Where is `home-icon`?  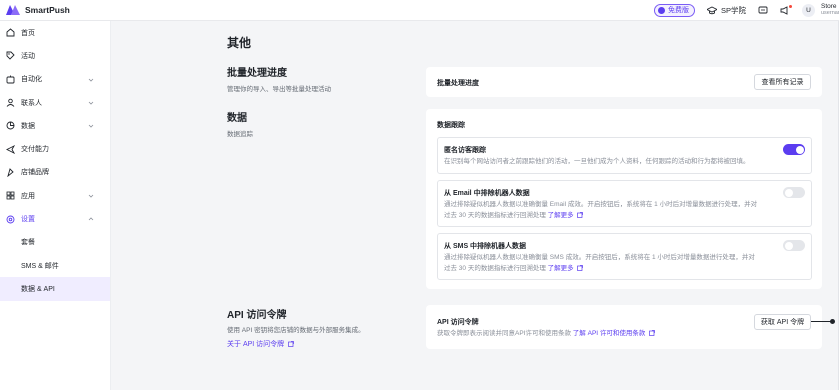
home-icon is located at coordinates (10, 32).